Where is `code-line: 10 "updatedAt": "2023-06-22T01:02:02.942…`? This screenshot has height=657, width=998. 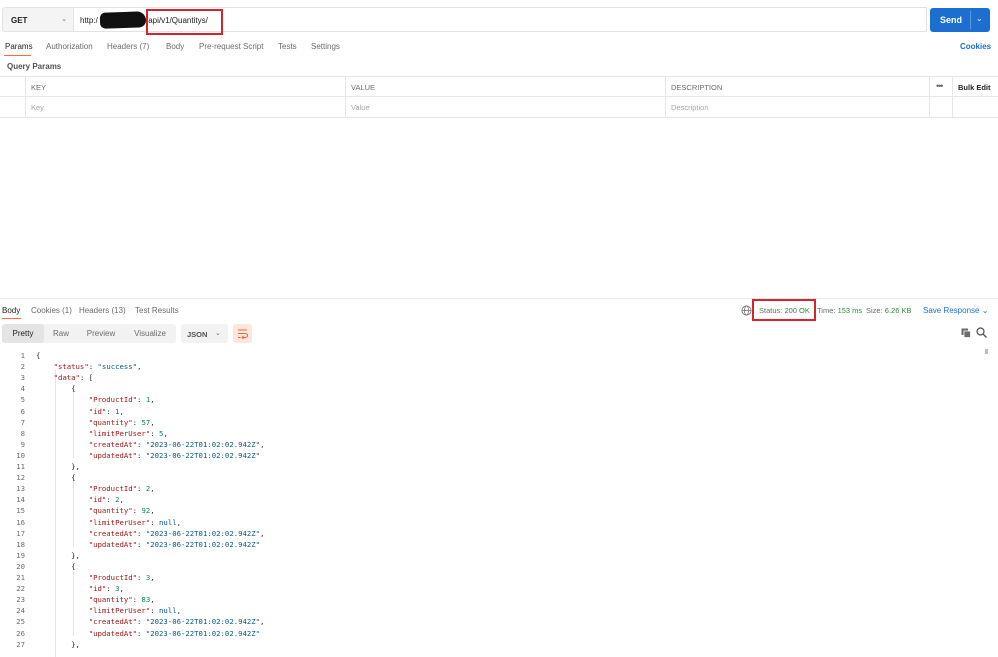
code-line: 10 "updatedAt": "2023-06-22T01:02:02.942… is located at coordinates (495, 456).